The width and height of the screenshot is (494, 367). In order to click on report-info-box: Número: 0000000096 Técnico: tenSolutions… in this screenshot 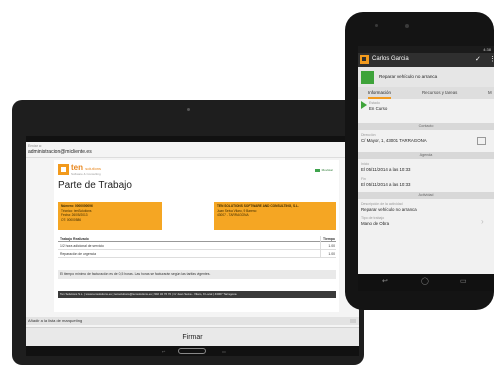, I will do `click(110, 216)`.